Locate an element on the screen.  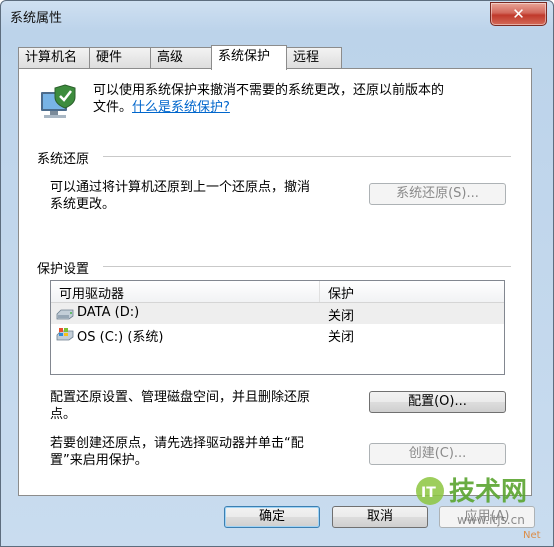
column-separator is located at coordinates (319, 291).